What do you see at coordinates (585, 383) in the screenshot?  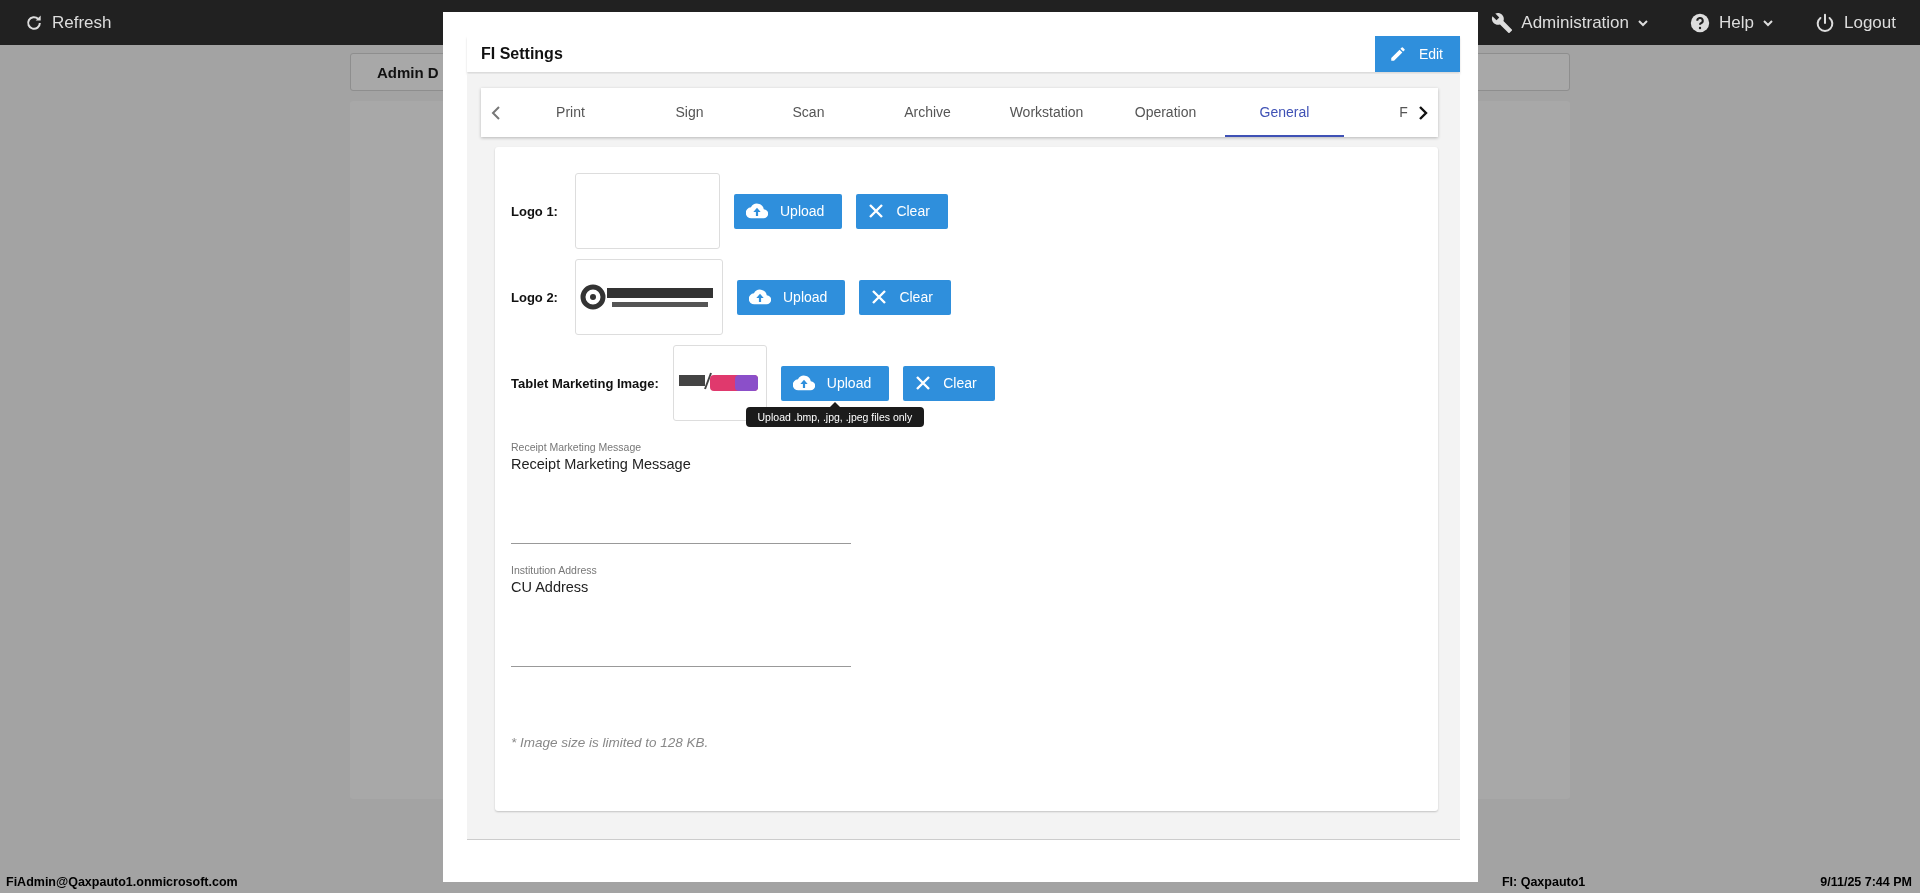 I see `field-label: Tablet Marketing Image:` at bounding box center [585, 383].